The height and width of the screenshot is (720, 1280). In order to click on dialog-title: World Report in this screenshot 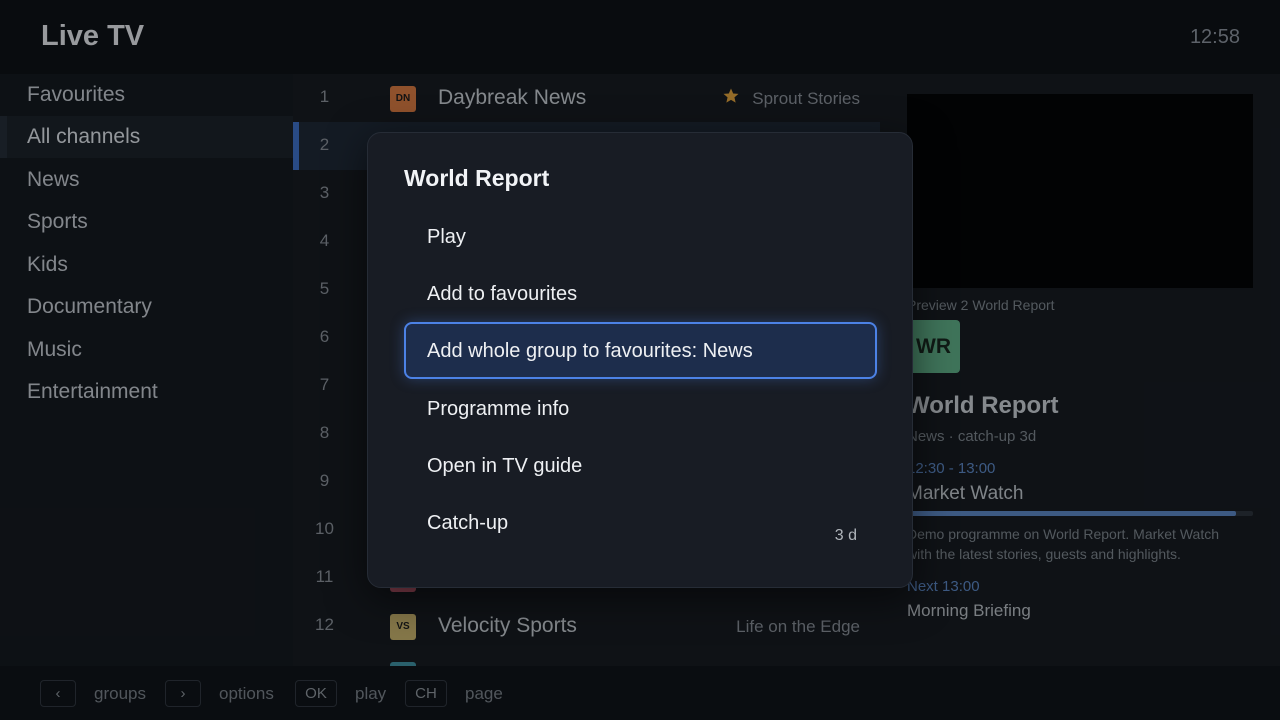, I will do `click(477, 178)`.